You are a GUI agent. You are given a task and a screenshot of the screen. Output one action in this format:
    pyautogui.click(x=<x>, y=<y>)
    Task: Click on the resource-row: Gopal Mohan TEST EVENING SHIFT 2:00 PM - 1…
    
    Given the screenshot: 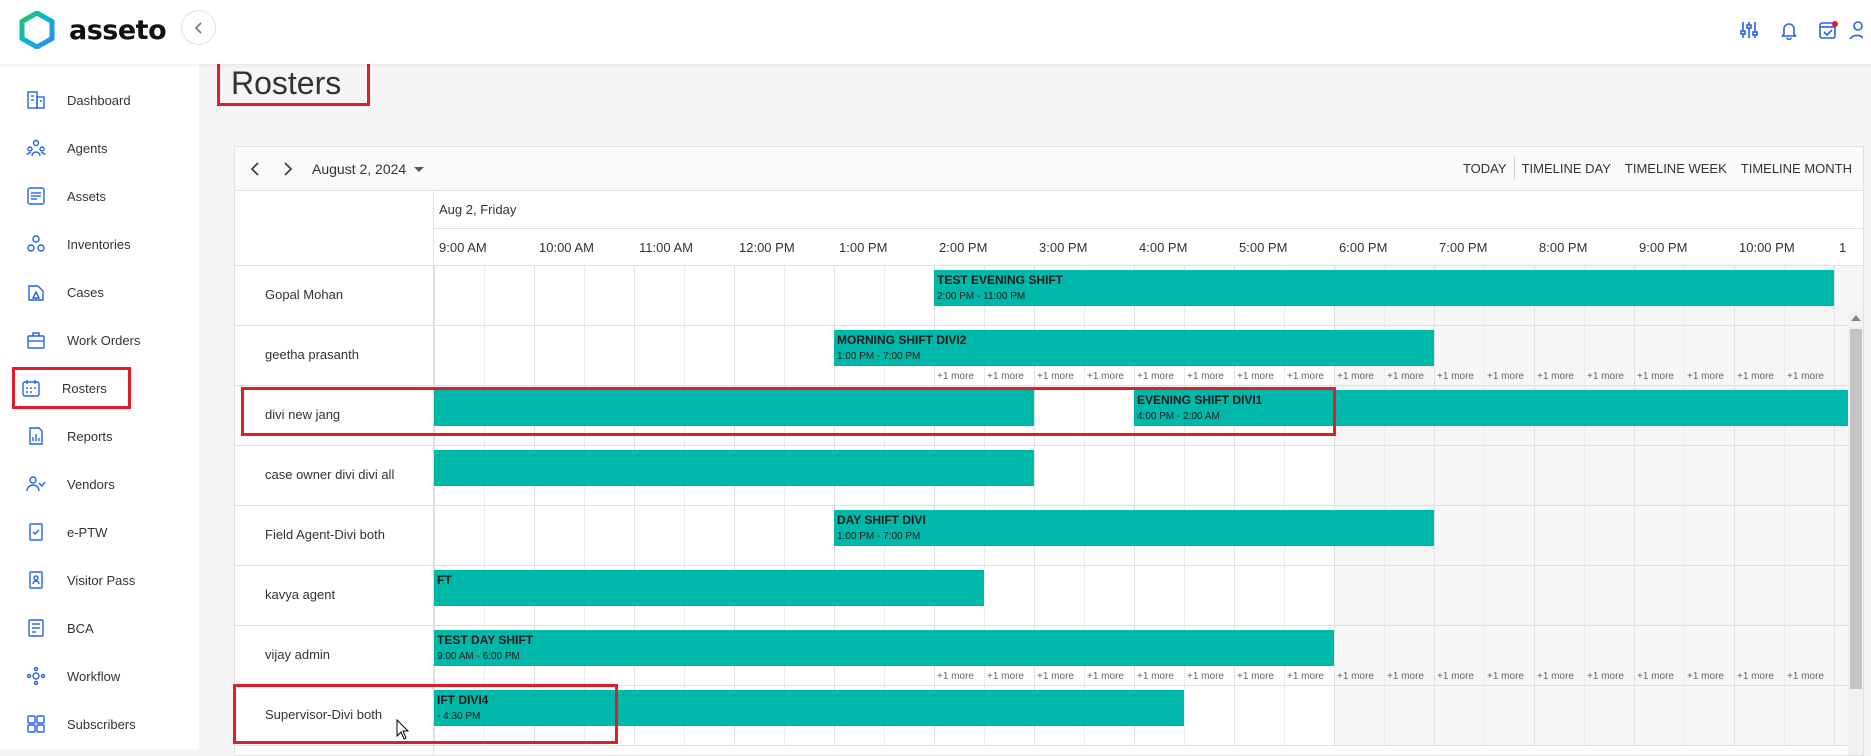 What is the action you would take?
    pyautogui.click(x=1049, y=296)
    